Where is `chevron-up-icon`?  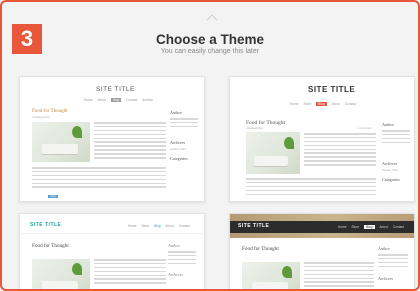
chevron-up-icon is located at coordinates (212, 20).